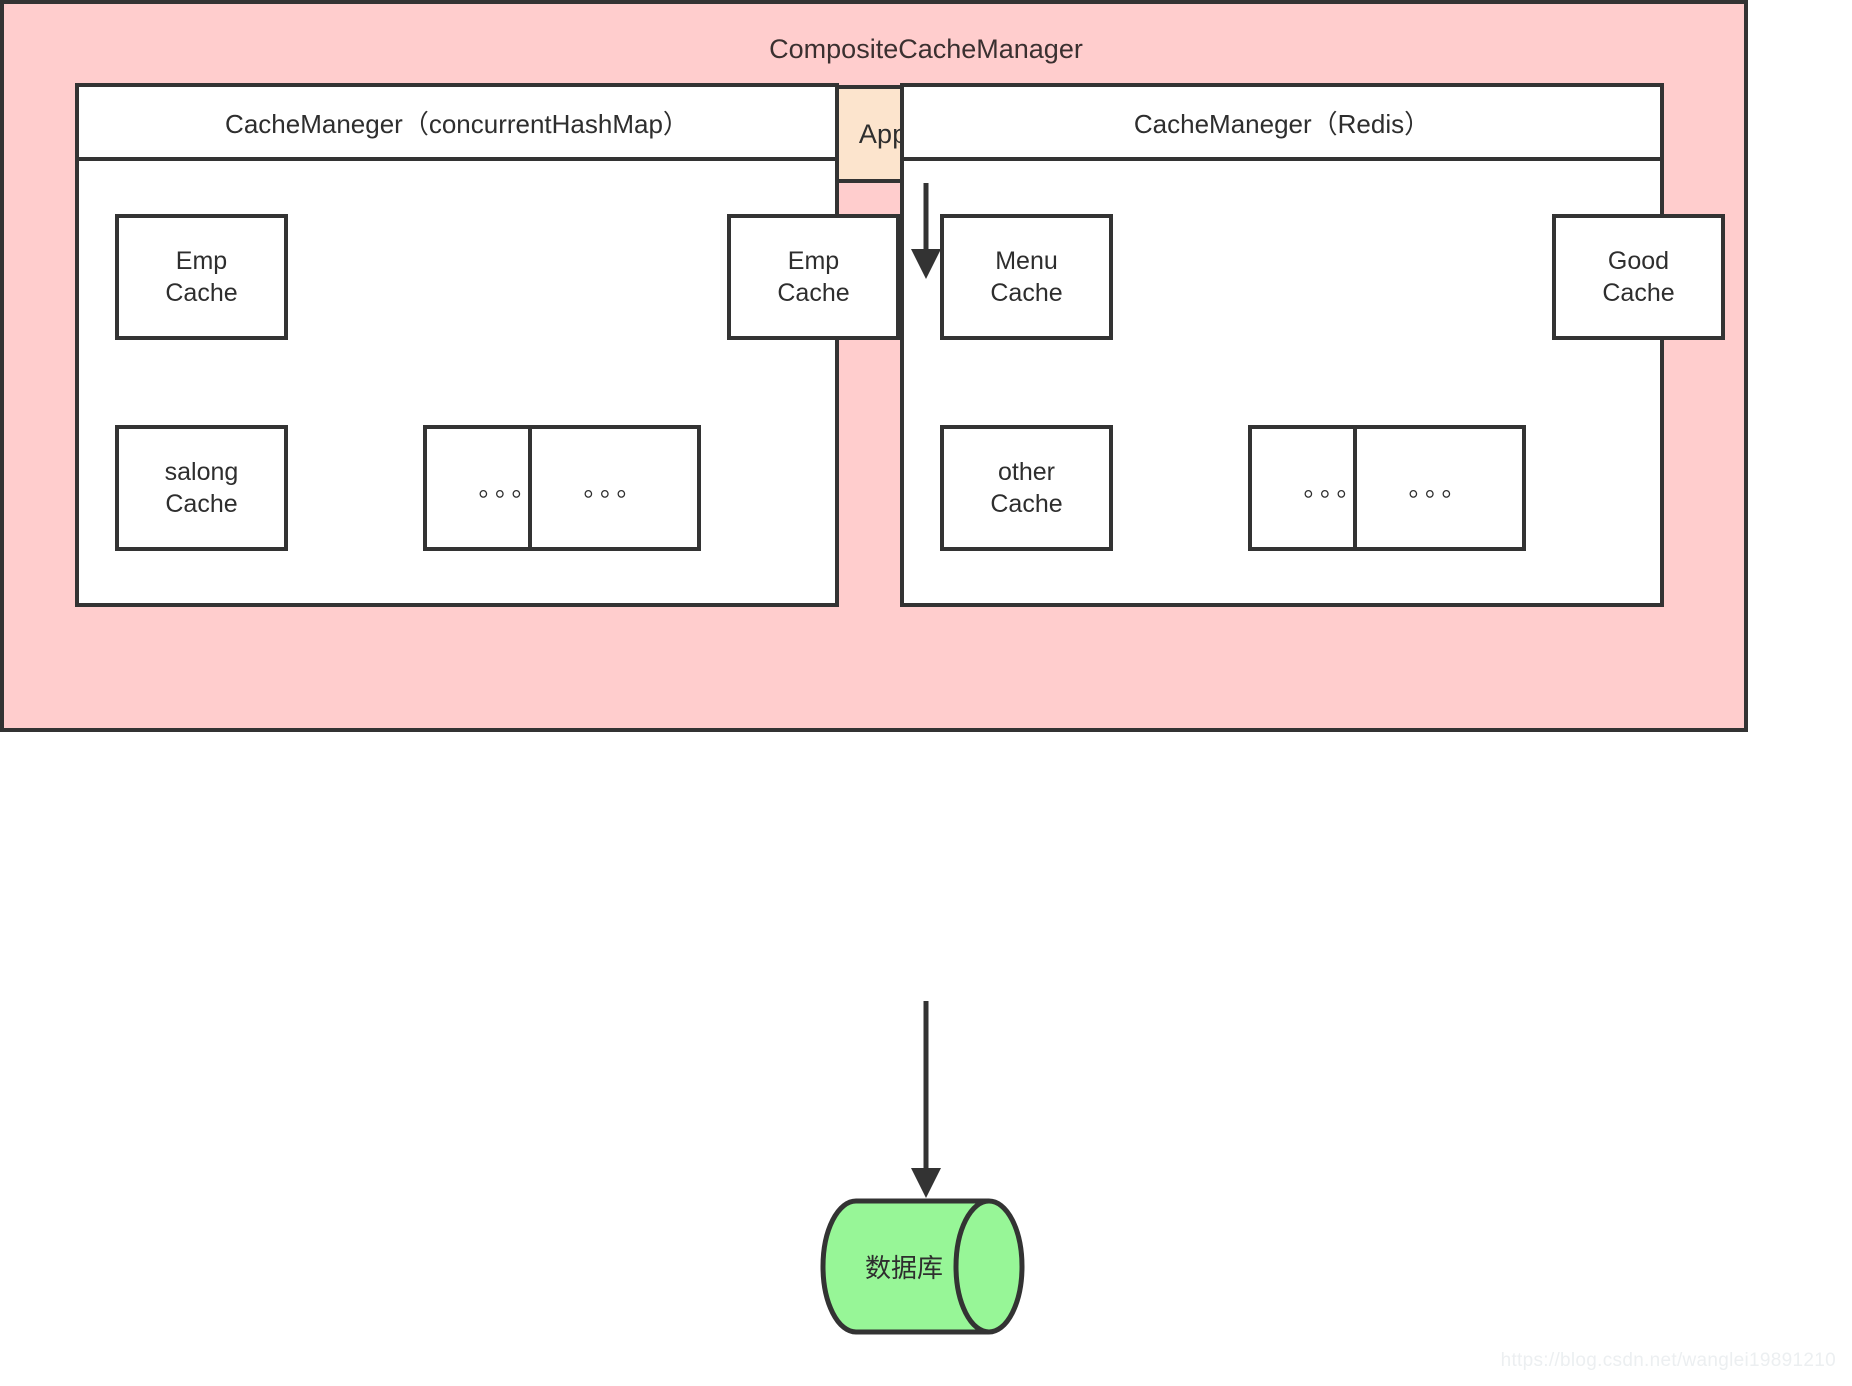  Describe the element at coordinates (614, 488) in the screenshot. I see `cache-box-ellipsis-chm-2: 。。。` at that location.